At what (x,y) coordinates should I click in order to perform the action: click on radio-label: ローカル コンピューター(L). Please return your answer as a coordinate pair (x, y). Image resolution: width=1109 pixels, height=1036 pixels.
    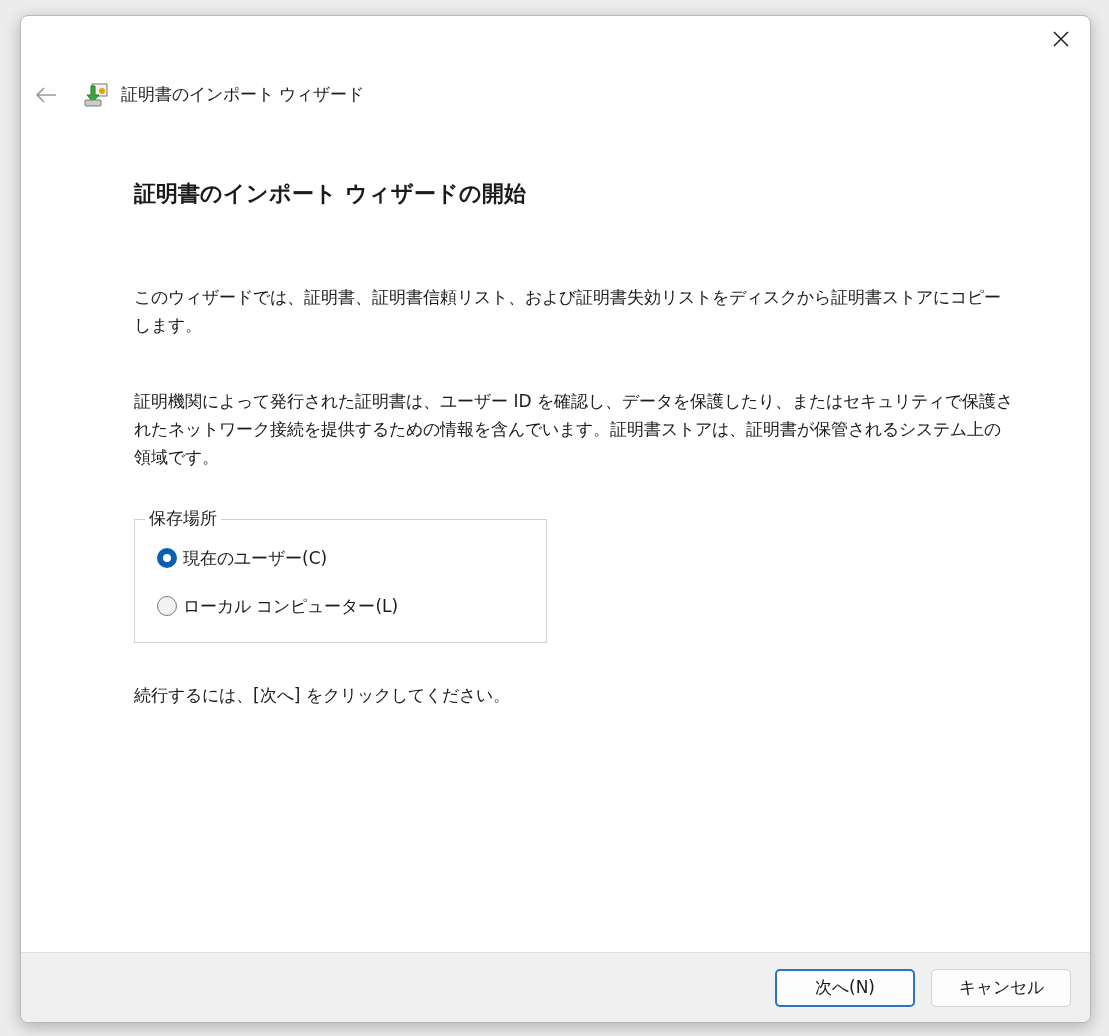
    Looking at the image, I should click on (291, 606).